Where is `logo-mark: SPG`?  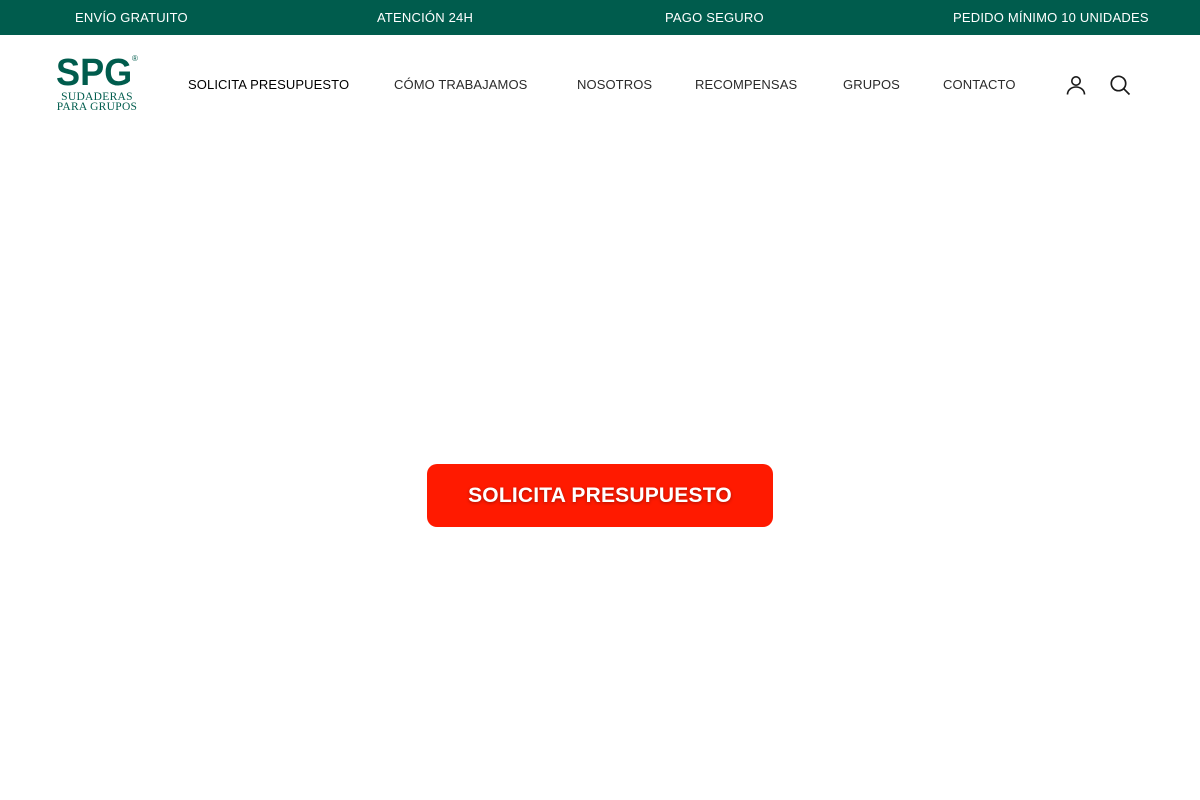 logo-mark: SPG is located at coordinates (94, 73).